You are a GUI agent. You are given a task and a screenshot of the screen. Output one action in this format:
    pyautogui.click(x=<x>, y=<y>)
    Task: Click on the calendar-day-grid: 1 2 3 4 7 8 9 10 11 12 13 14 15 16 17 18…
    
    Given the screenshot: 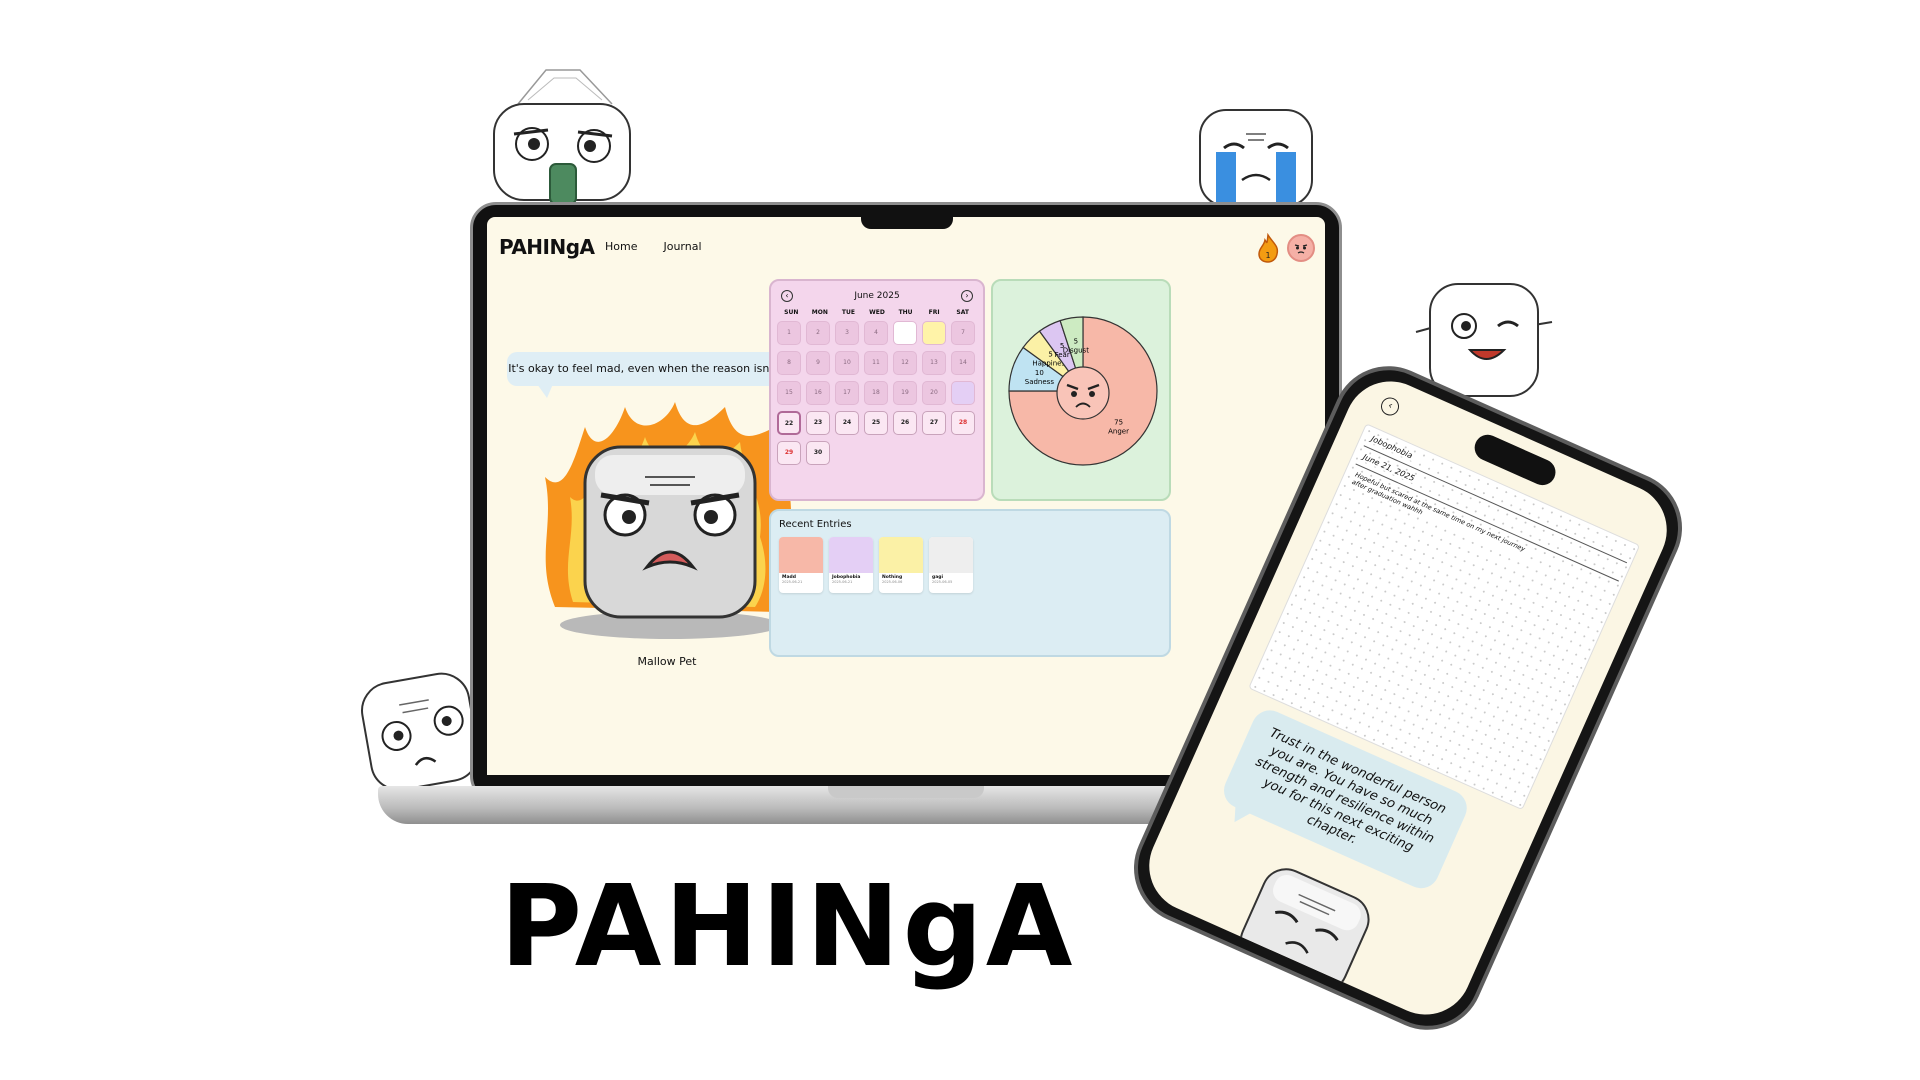 What is the action you would take?
    pyautogui.click(x=879, y=394)
    